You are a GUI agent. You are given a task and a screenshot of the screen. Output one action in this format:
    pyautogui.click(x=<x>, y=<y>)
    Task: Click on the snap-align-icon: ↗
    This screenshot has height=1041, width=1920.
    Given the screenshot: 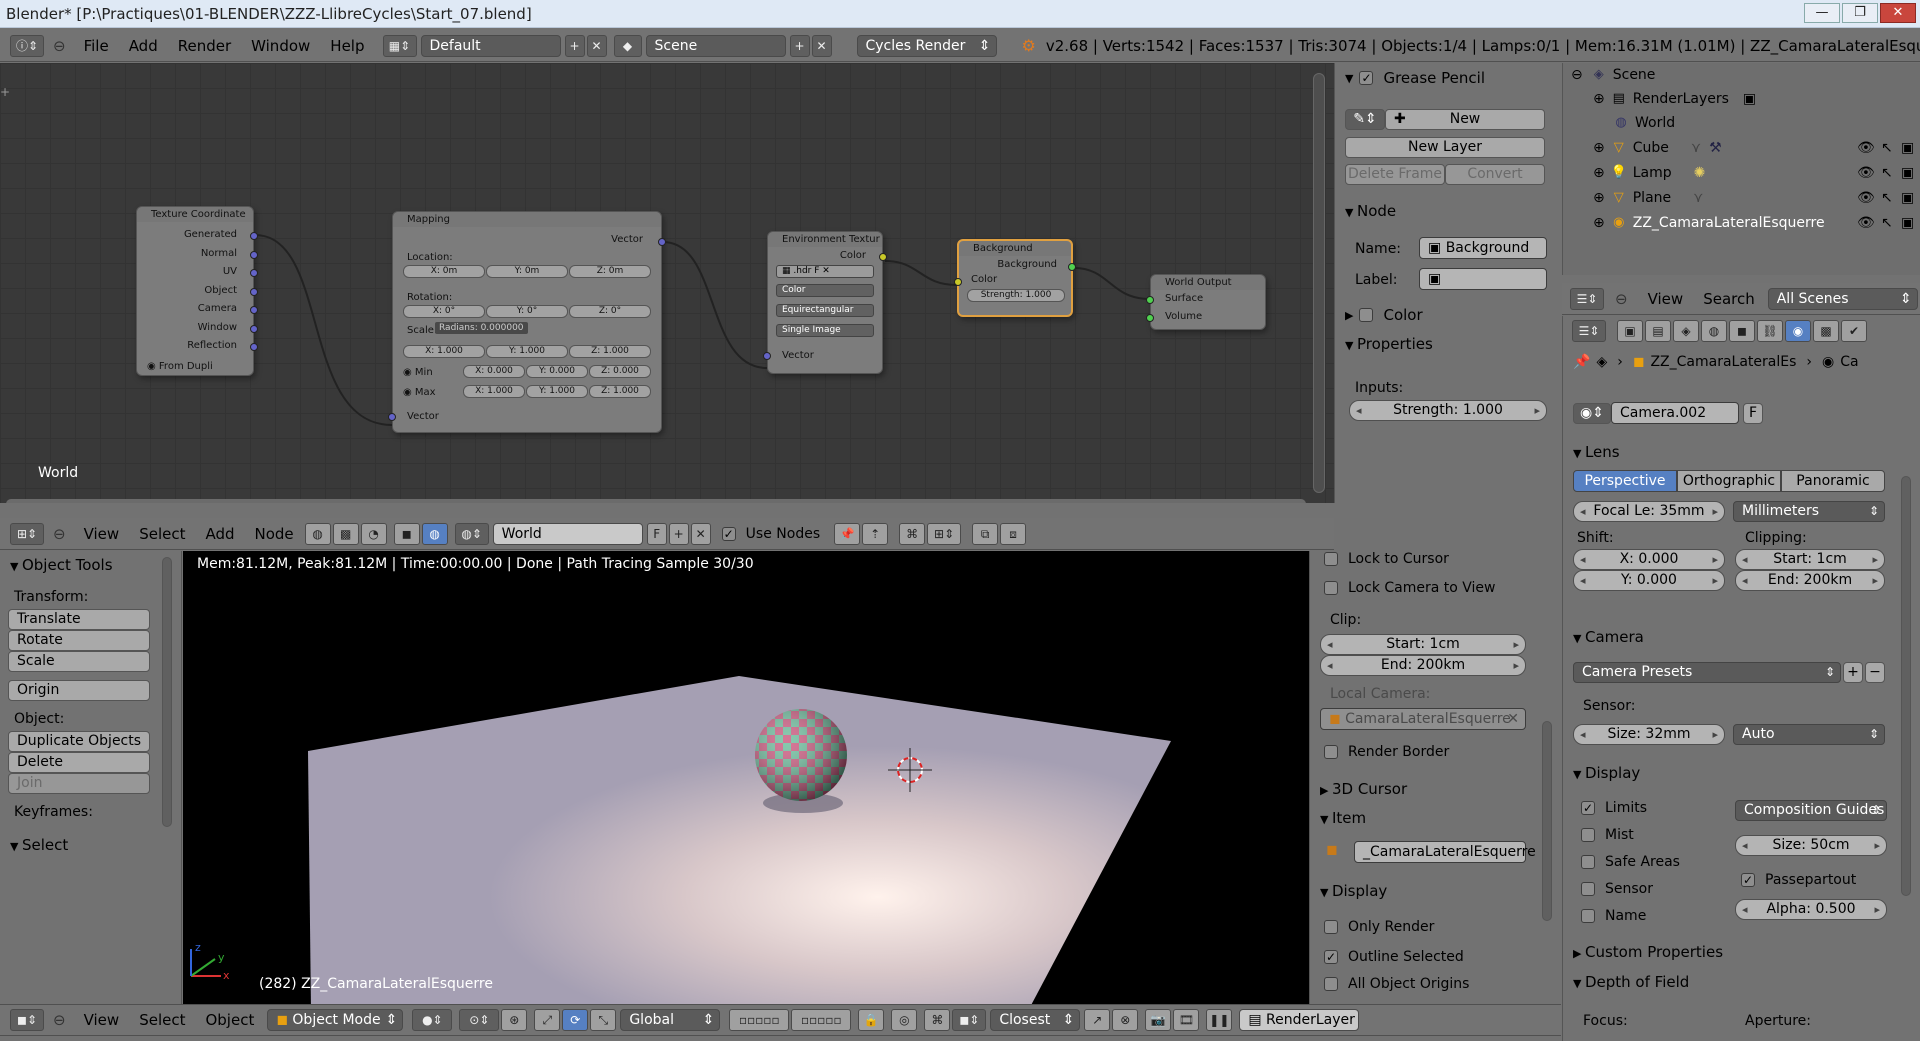 What is the action you would take?
    pyautogui.click(x=1097, y=1020)
    